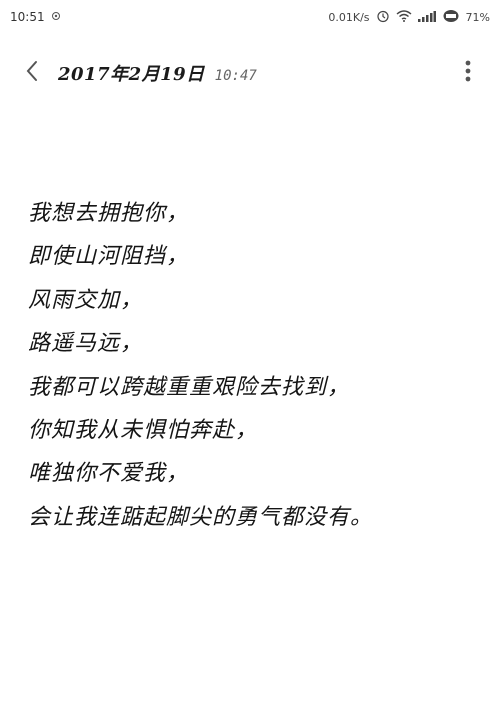  Describe the element at coordinates (426, 17) in the screenshot. I see `signal-icon` at that location.